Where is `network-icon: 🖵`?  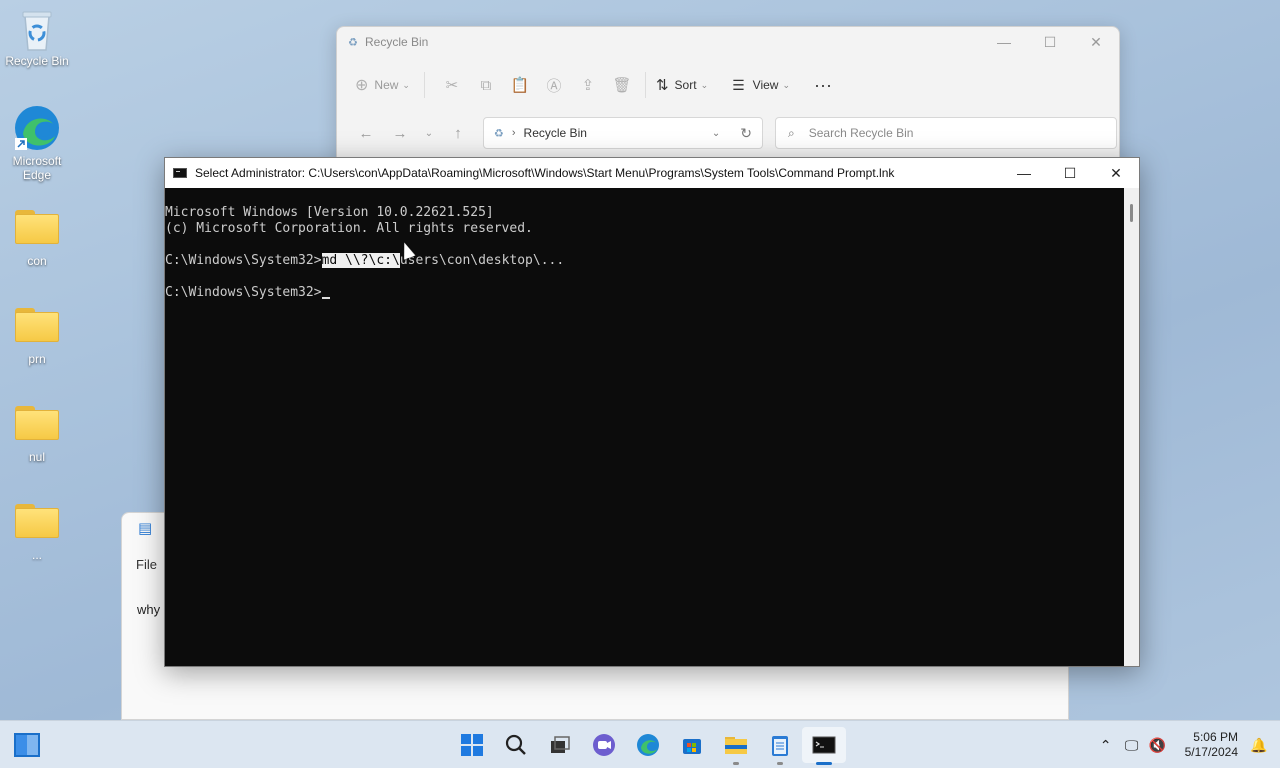
network-icon: 🖵 is located at coordinates (1132, 745).